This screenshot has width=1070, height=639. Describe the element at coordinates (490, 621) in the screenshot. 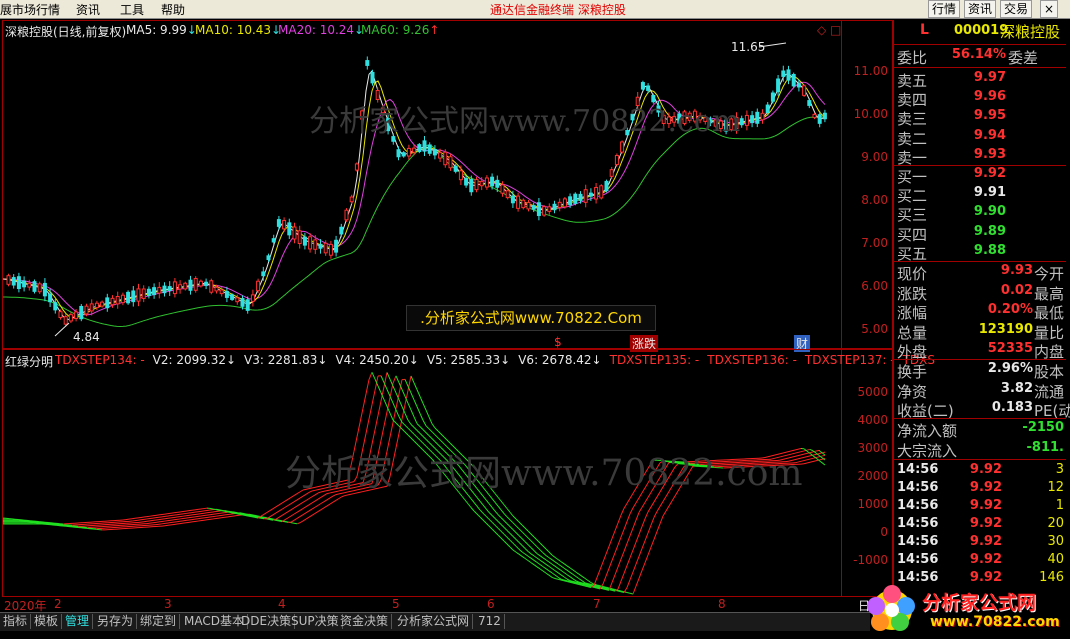

I see `tab-712: 712` at that location.